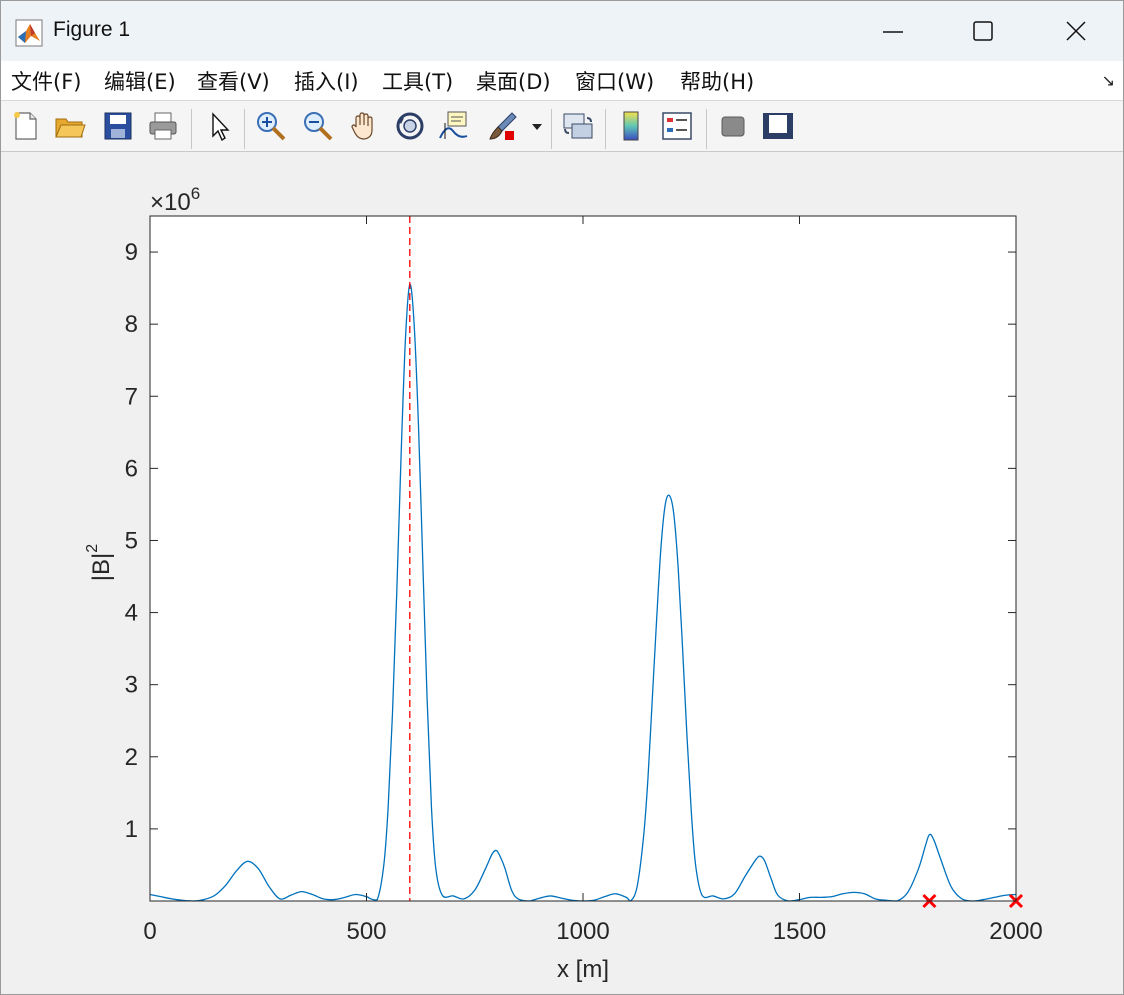  Describe the element at coordinates (417, 81) in the screenshot. I see `menu-tools: 工具(T)` at that location.